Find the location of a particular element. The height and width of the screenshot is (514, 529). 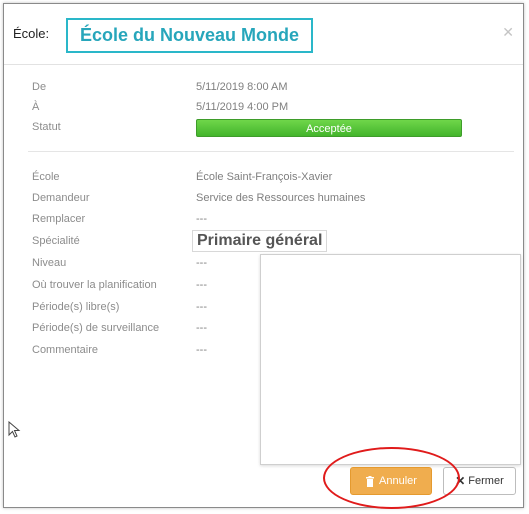

value-specialite: Primaire général is located at coordinates (260, 240).